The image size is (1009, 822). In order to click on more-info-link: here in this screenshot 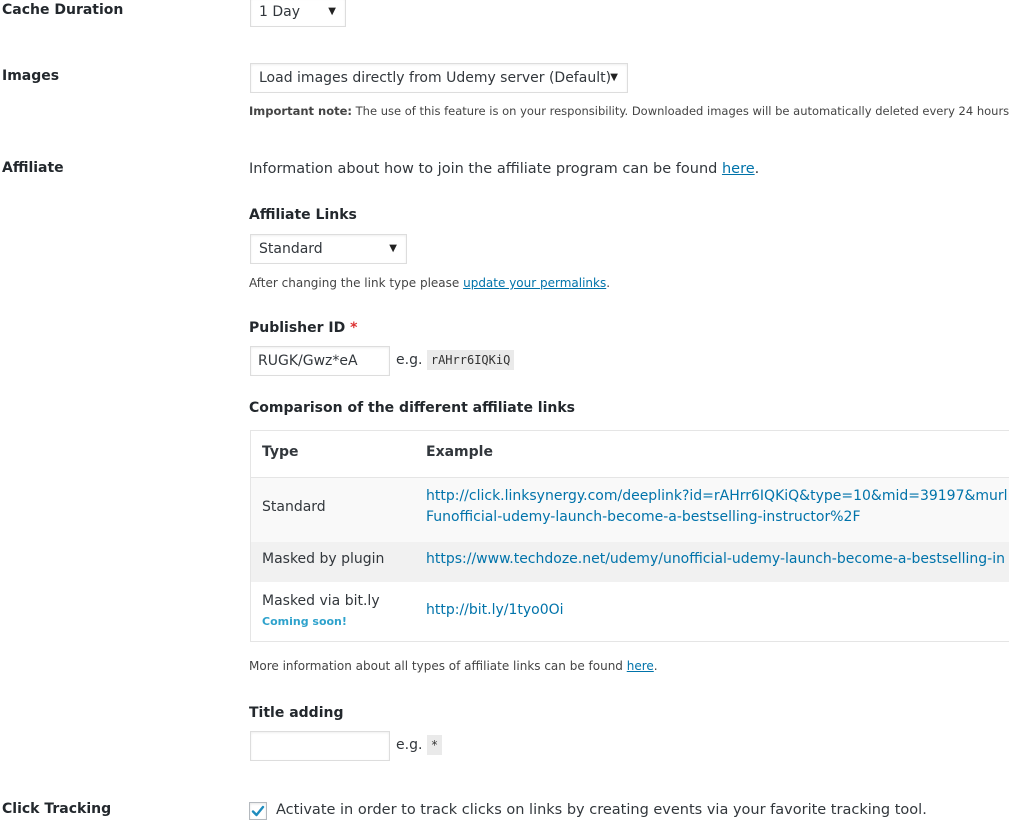, I will do `click(640, 666)`.